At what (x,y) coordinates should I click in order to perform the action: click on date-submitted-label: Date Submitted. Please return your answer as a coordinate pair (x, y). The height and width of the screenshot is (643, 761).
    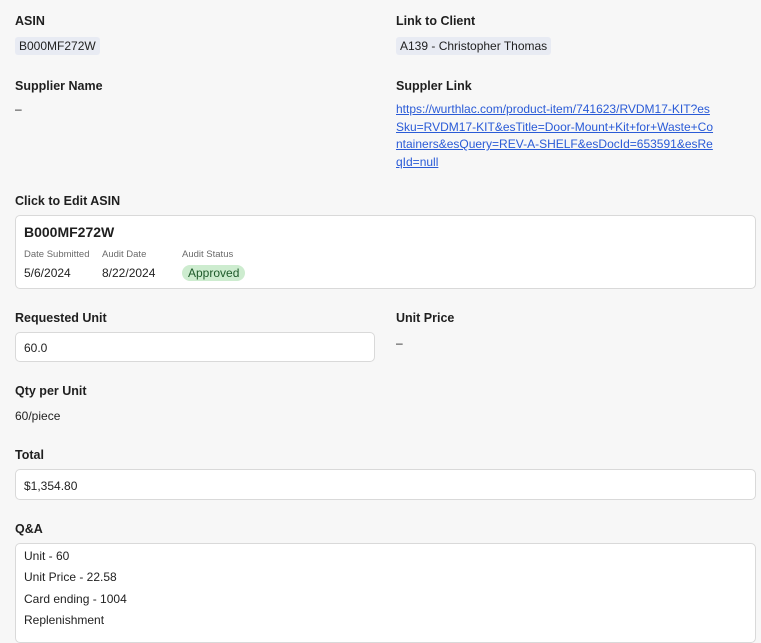
    Looking at the image, I should click on (57, 254).